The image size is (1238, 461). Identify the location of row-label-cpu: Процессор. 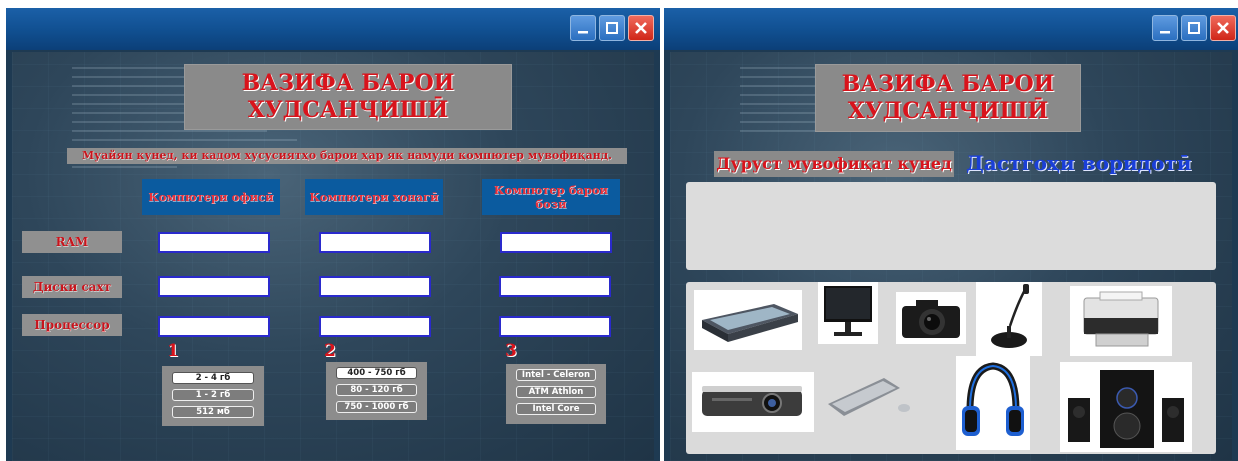
(72, 325).